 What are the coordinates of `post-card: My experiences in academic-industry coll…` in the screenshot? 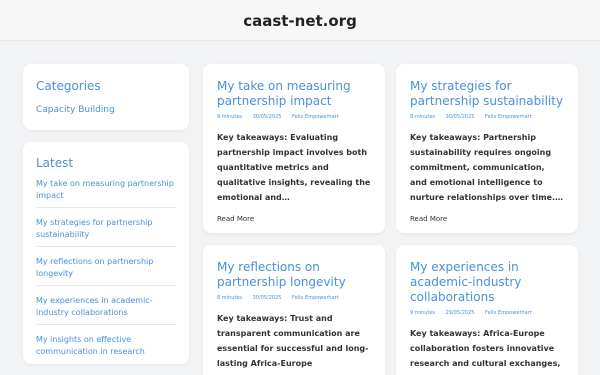 It's located at (487, 310).